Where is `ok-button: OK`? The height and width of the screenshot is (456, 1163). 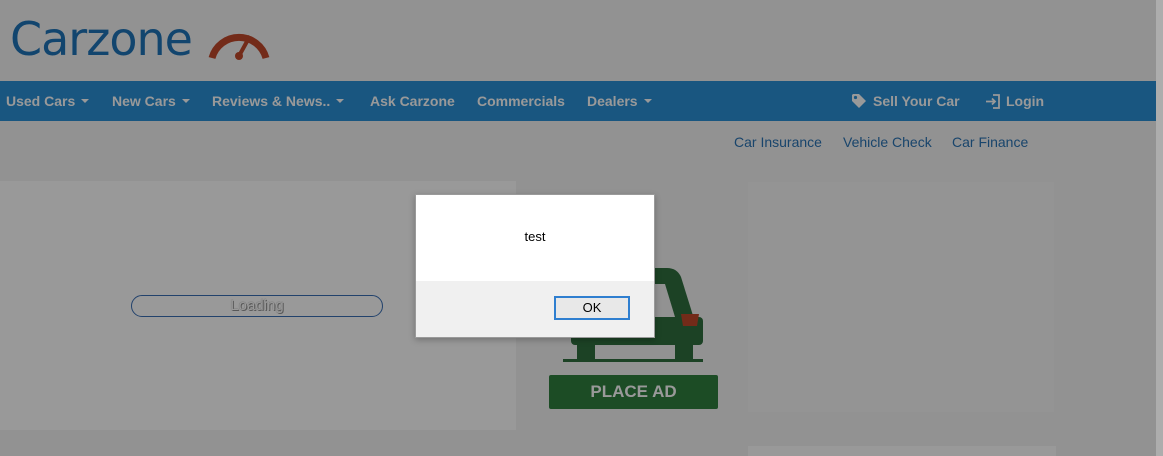
ok-button: OK is located at coordinates (592, 308).